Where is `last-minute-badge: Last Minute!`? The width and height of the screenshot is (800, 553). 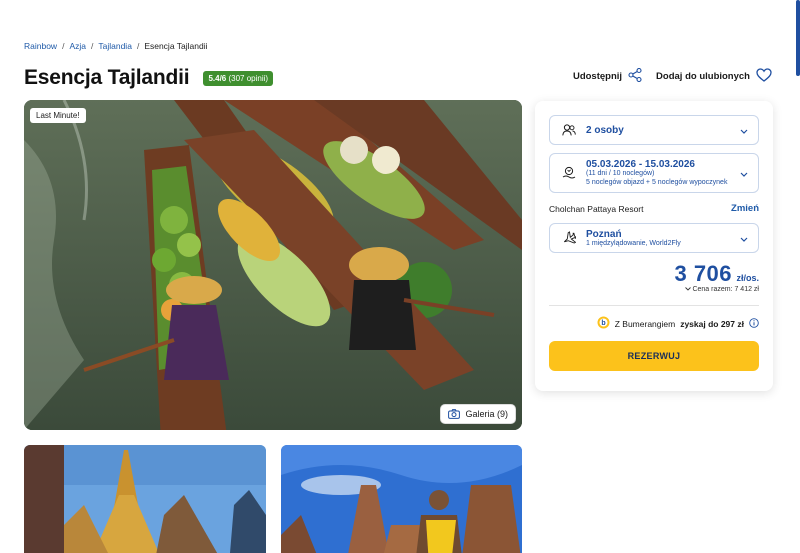
last-minute-badge: Last Minute! is located at coordinates (58, 115).